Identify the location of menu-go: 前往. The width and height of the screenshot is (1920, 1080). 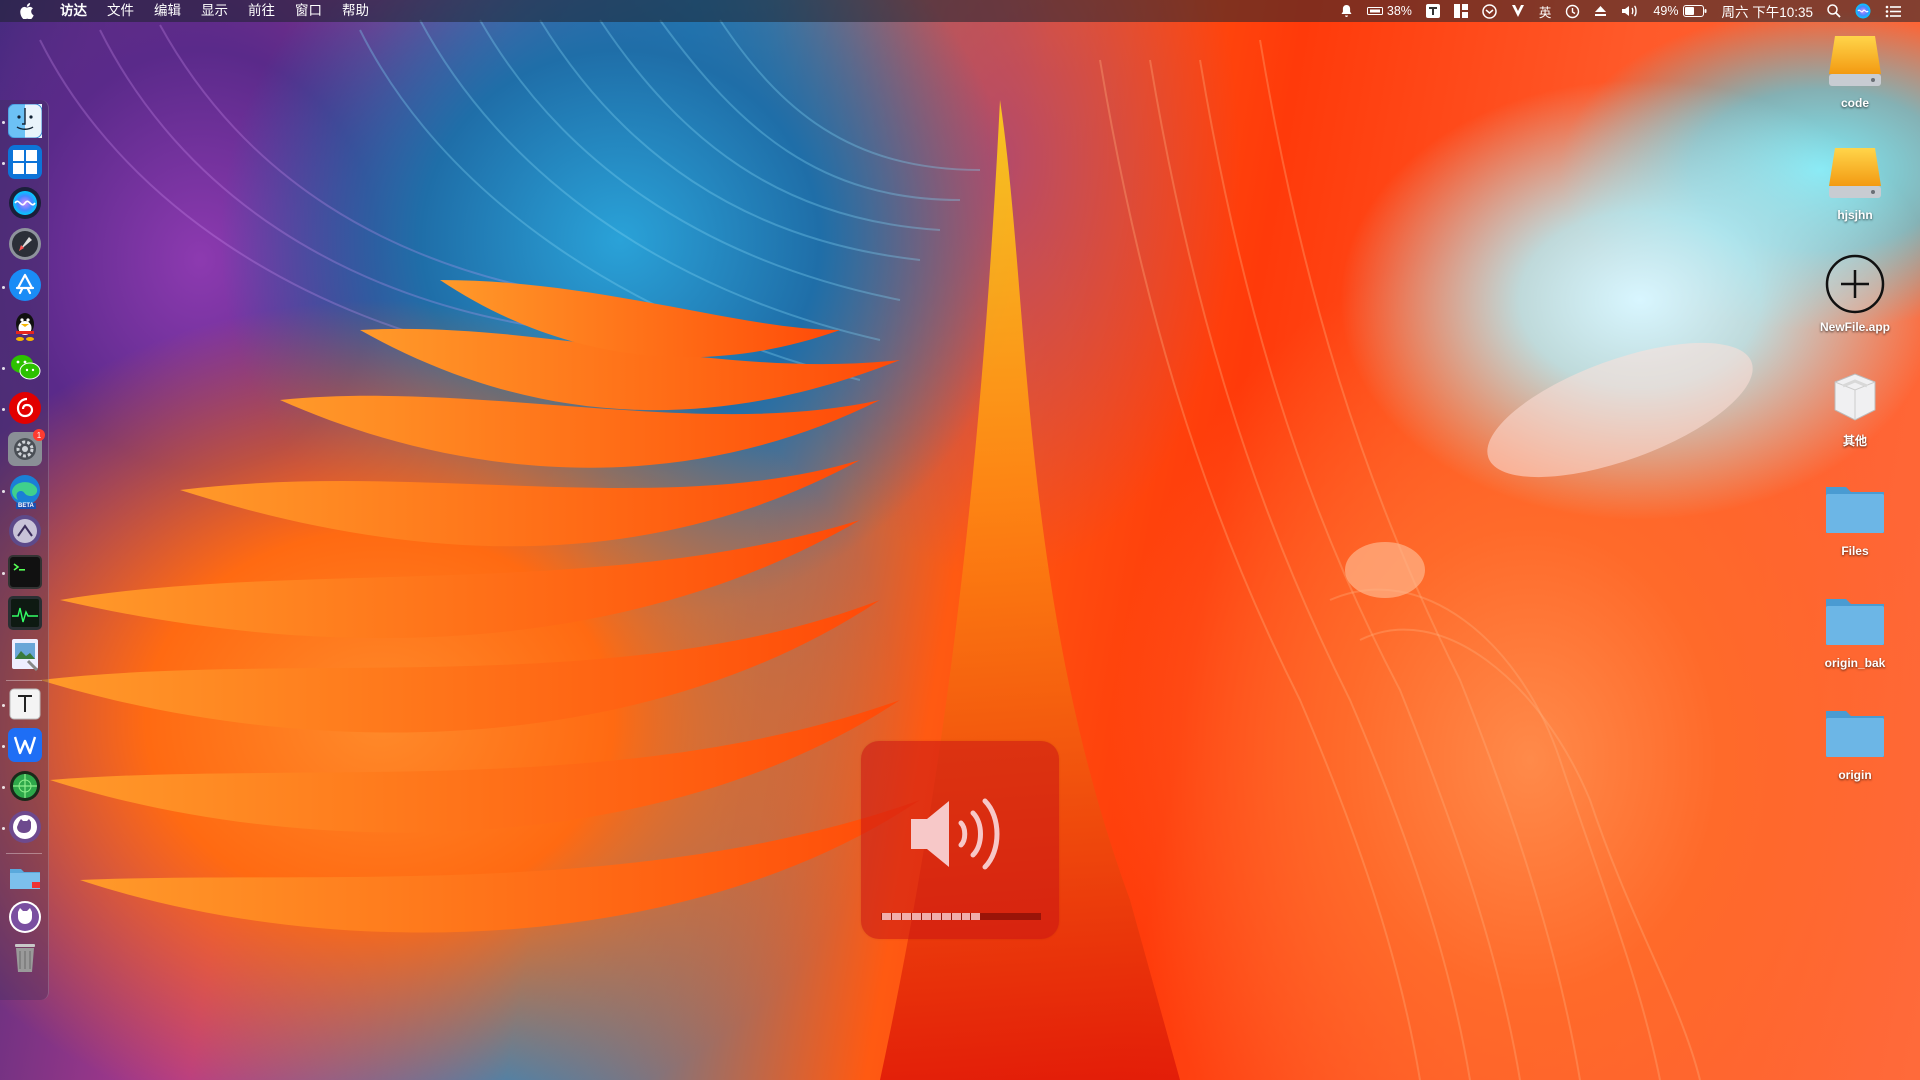
(261, 11).